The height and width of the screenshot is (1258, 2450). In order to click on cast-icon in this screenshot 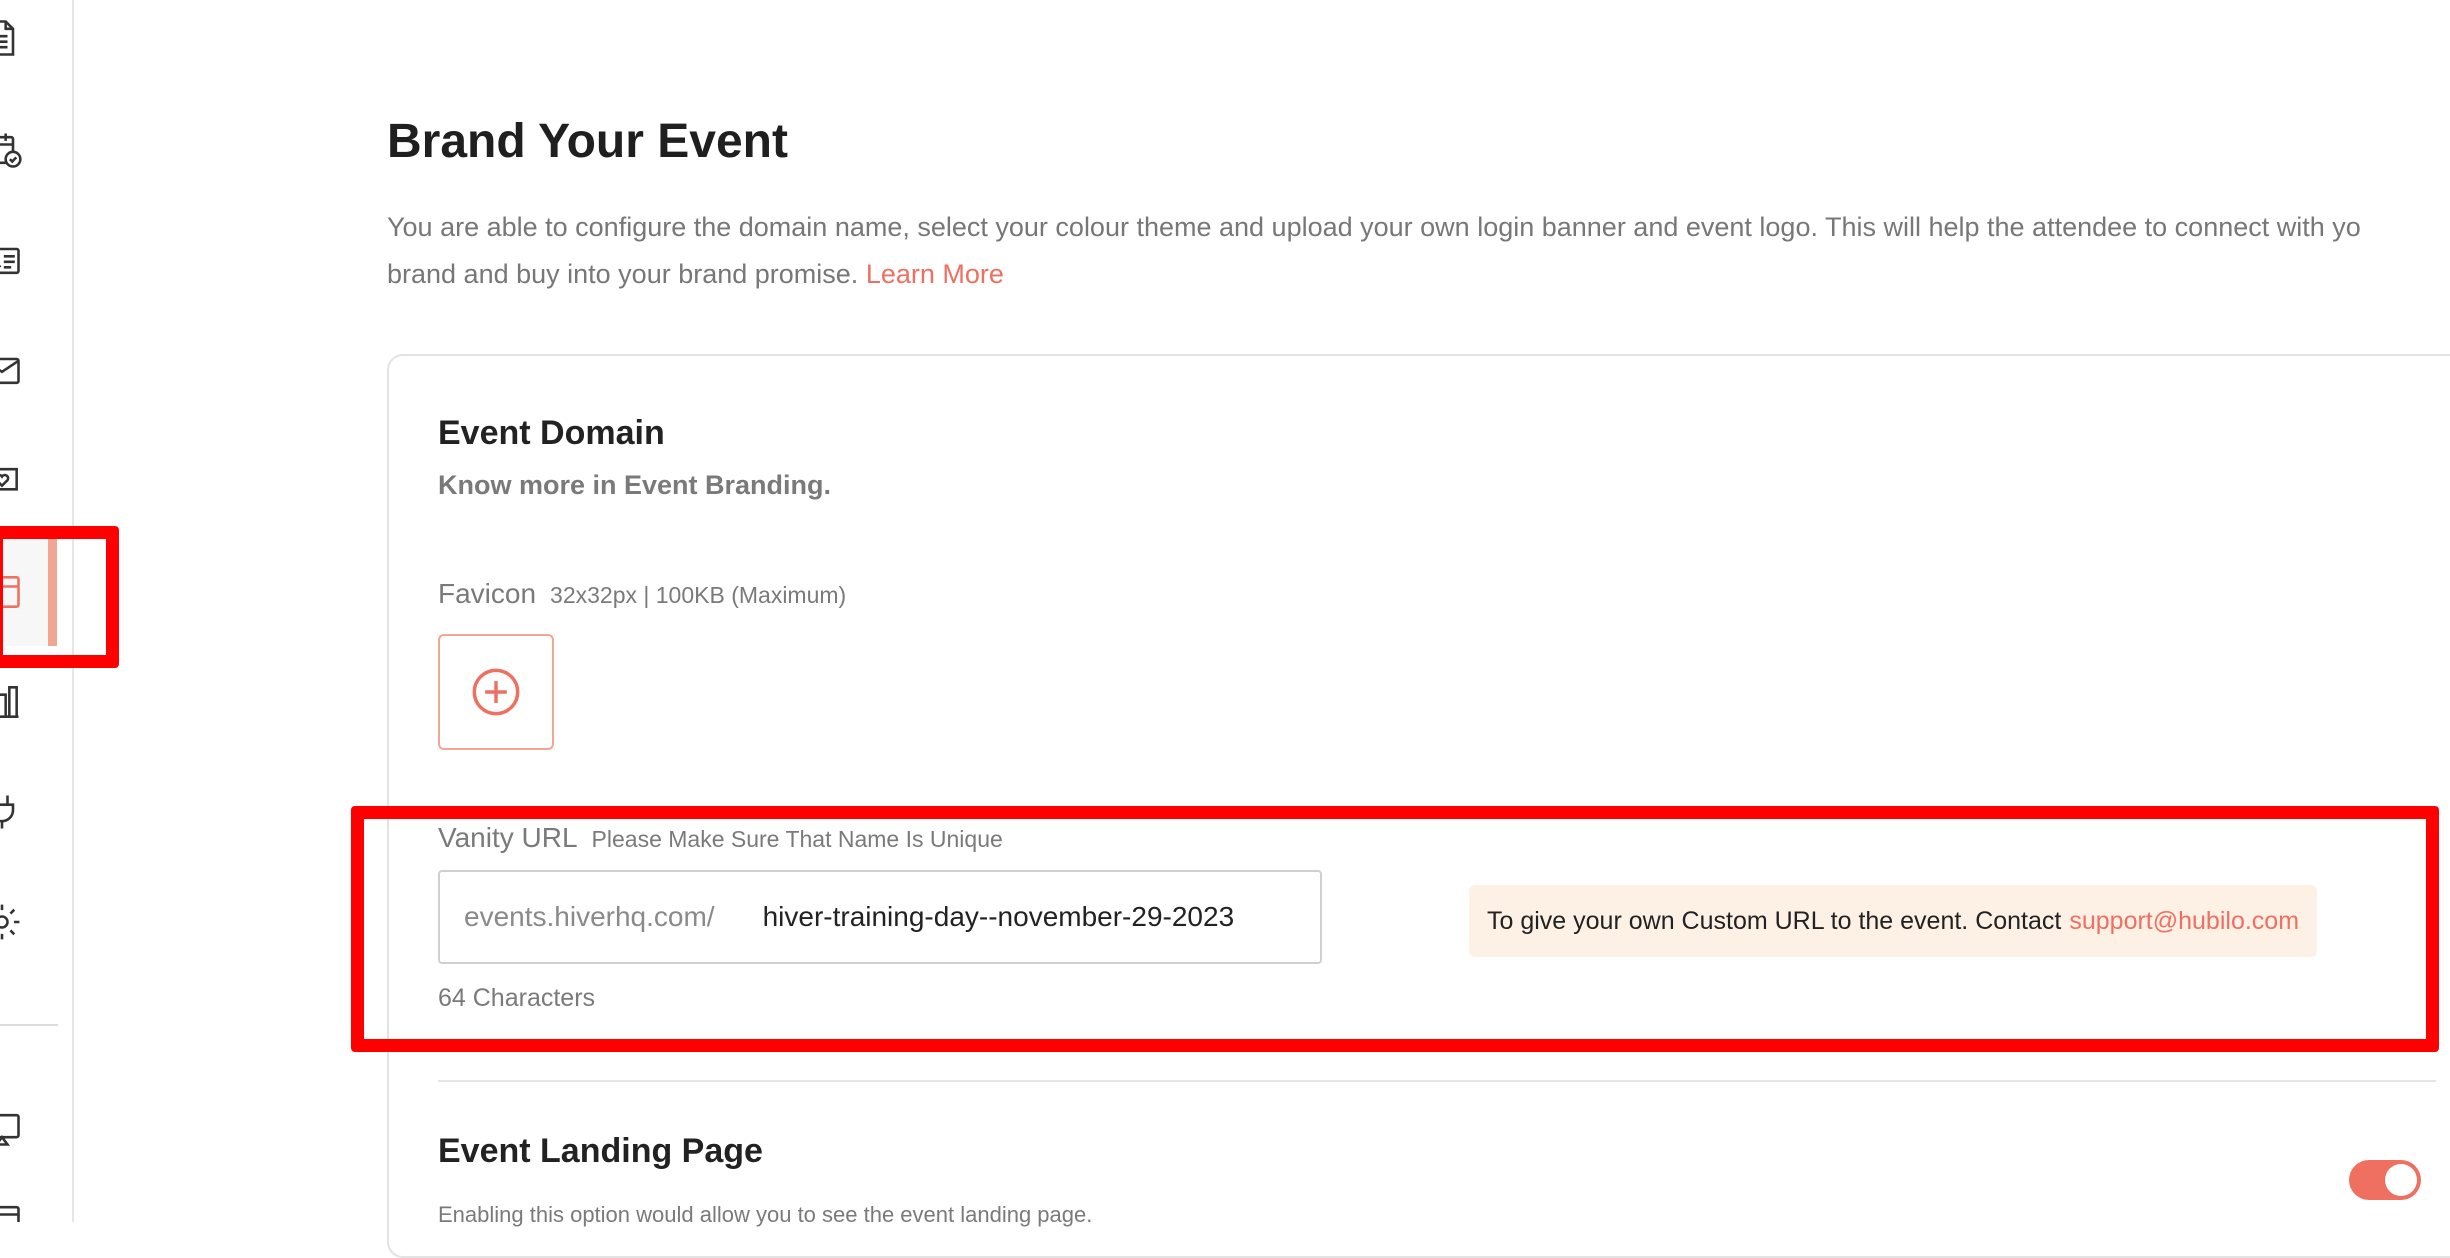, I will do `click(16, 1128)`.